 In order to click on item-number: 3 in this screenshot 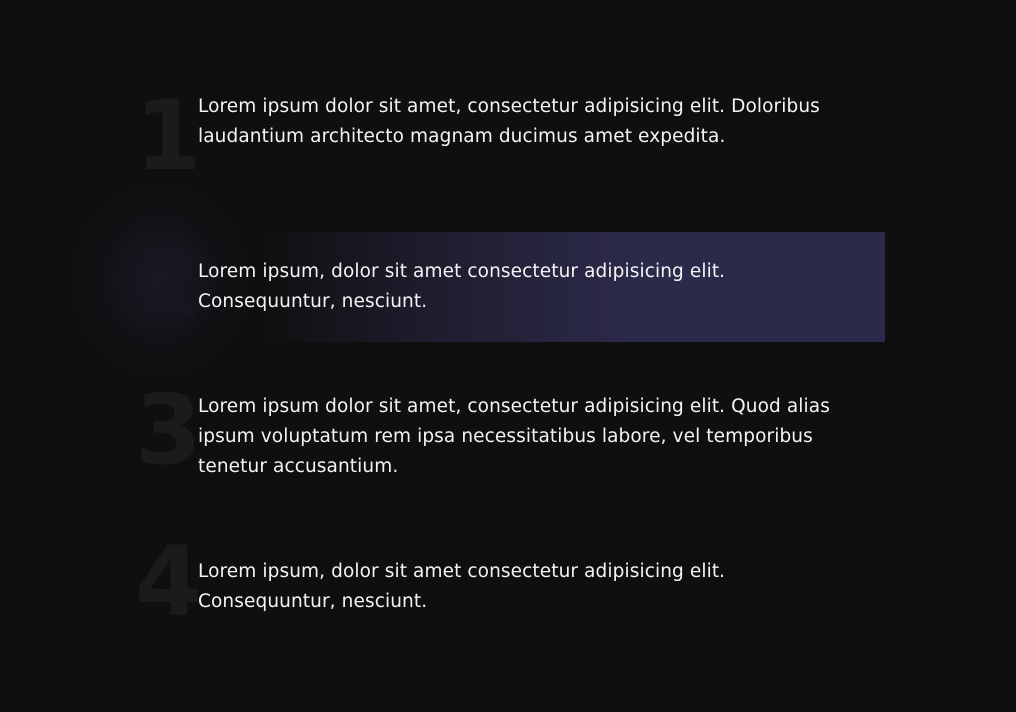, I will do `click(168, 430)`.